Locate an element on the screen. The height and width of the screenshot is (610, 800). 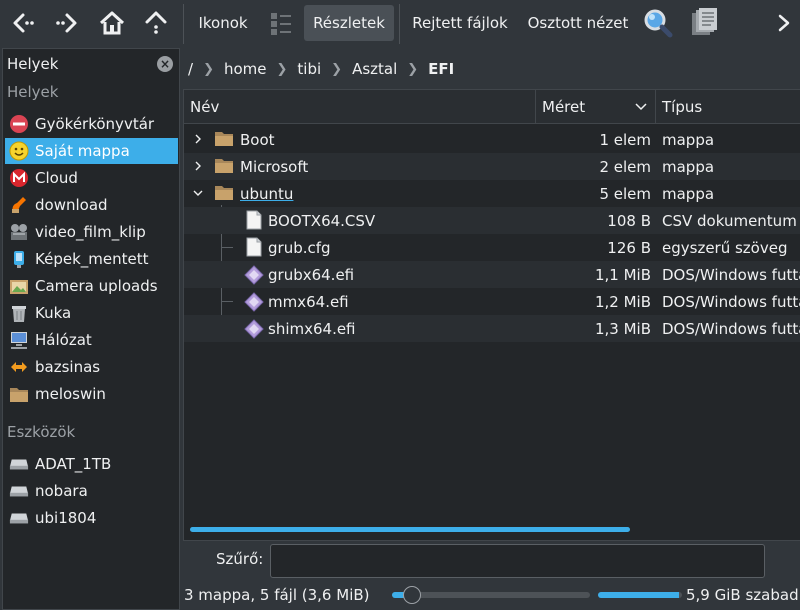
icons-view-button: Ikonok is located at coordinates (223, 23).